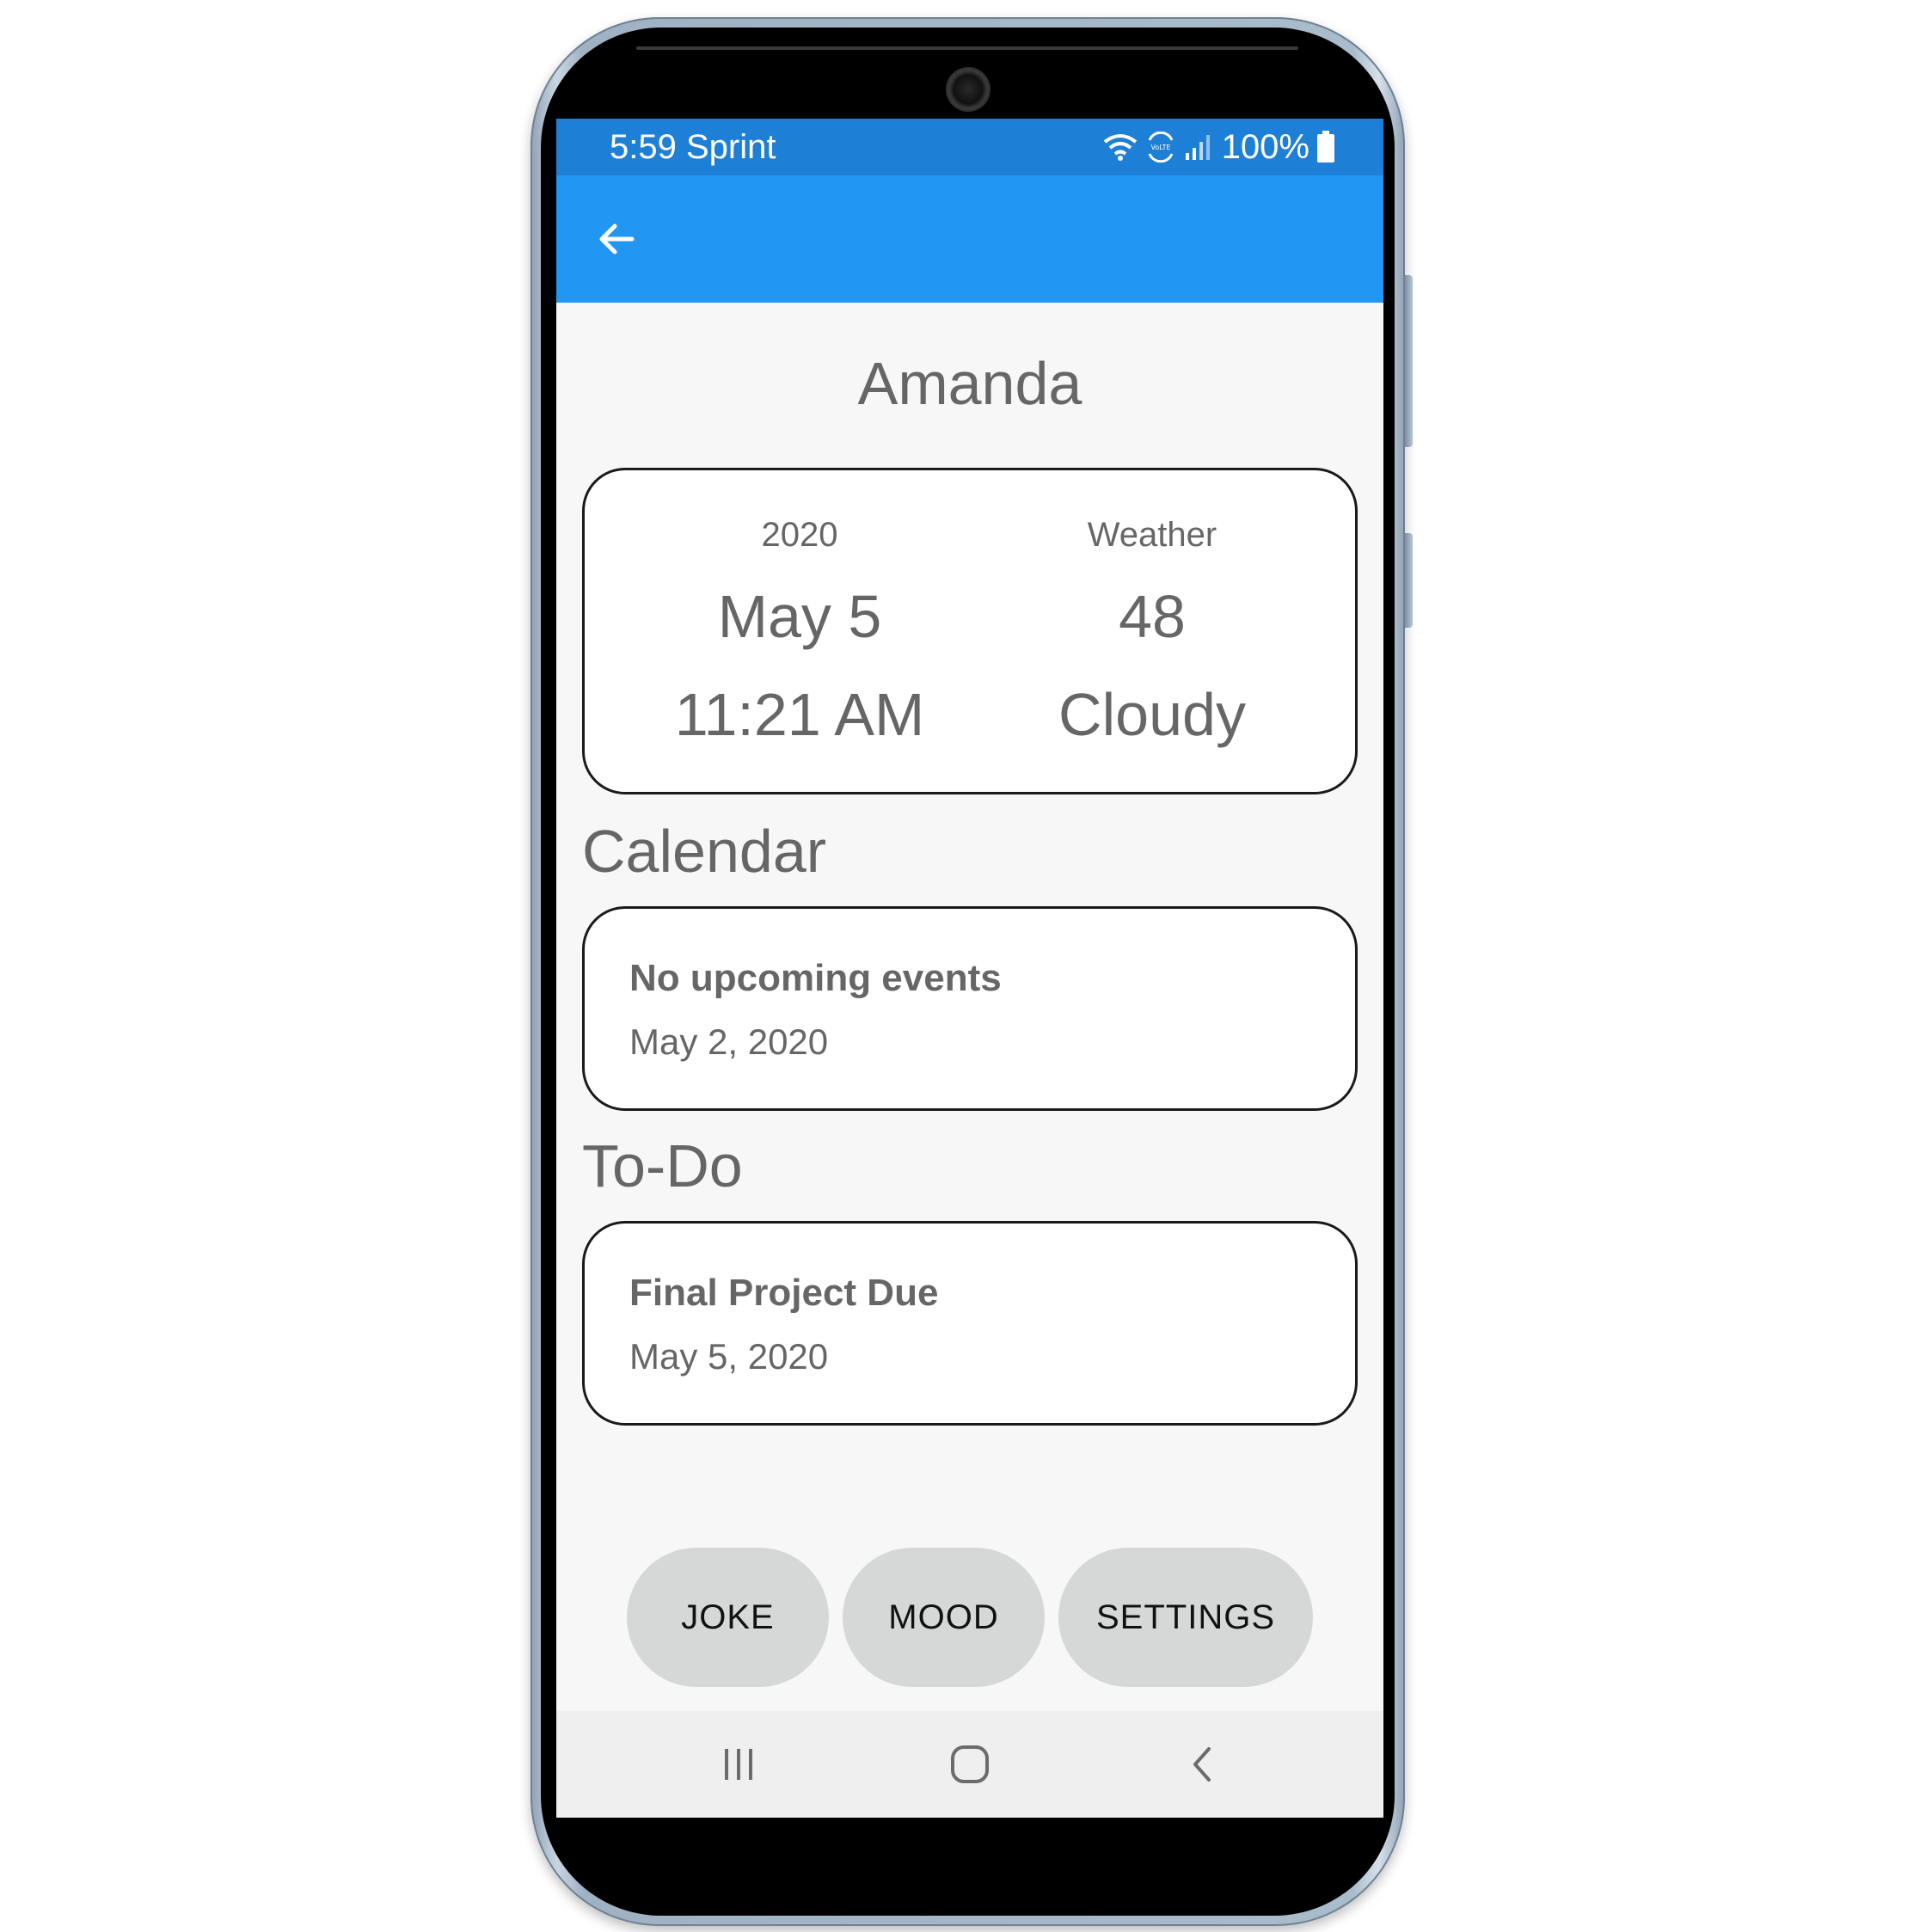 The height and width of the screenshot is (1932, 1932). What do you see at coordinates (728, 1617) in the screenshot?
I see `joke-button: JOKE` at bounding box center [728, 1617].